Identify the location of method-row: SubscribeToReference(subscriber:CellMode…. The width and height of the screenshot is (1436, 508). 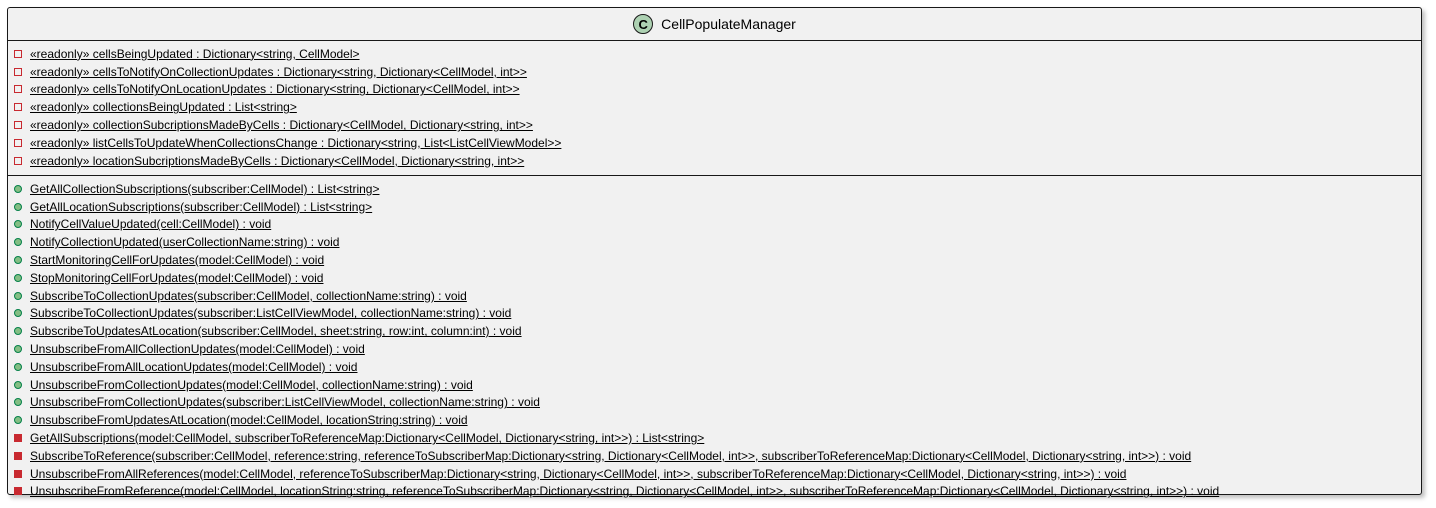
(714, 456).